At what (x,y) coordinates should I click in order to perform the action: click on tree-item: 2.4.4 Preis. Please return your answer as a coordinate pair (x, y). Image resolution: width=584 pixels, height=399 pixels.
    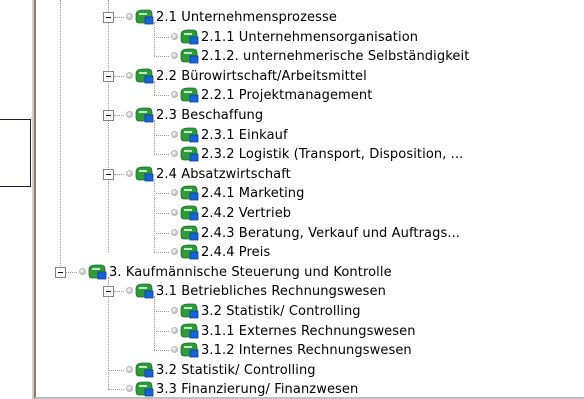
    Looking at the image, I should click on (310, 253).